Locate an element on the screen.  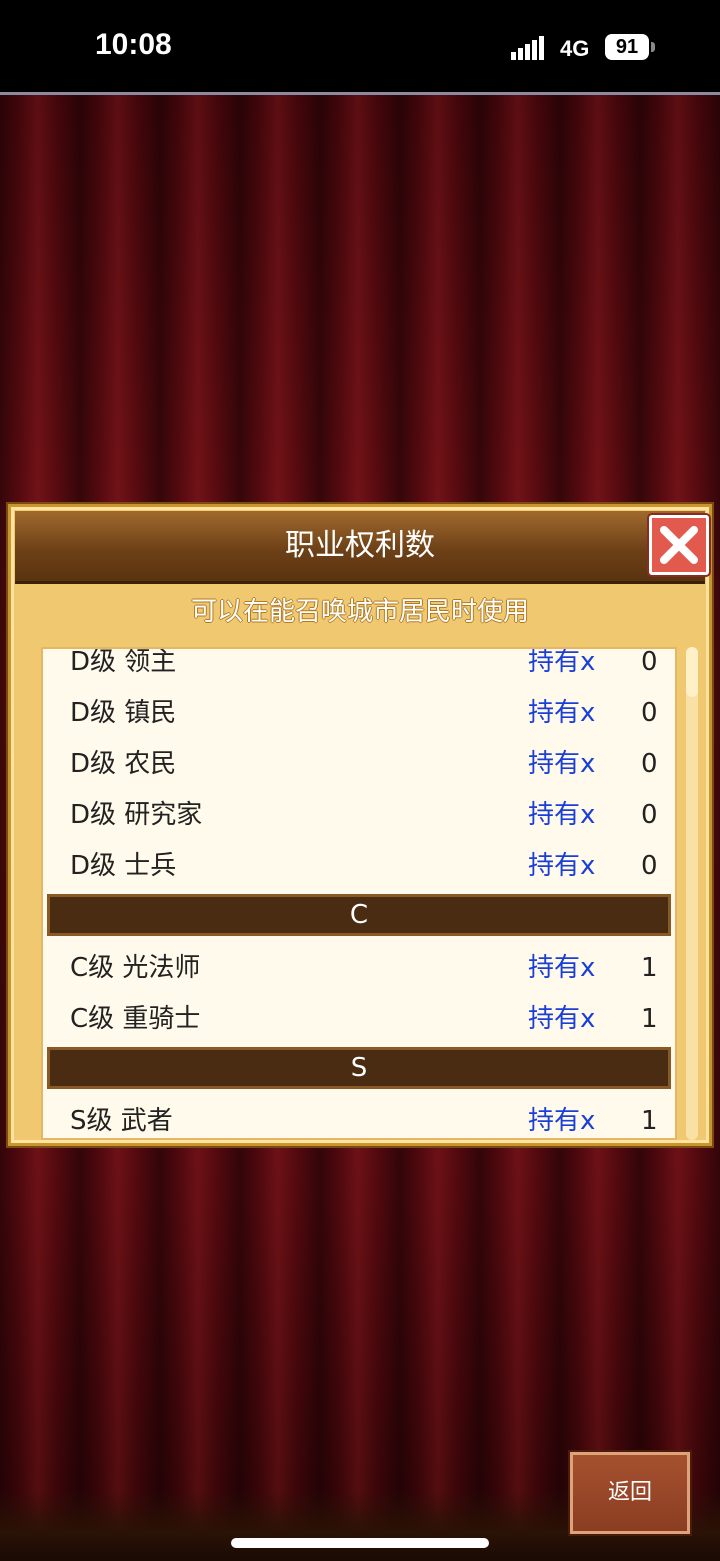
list-item: C级 重骑士 持有x 1 is located at coordinates (359, 1019).